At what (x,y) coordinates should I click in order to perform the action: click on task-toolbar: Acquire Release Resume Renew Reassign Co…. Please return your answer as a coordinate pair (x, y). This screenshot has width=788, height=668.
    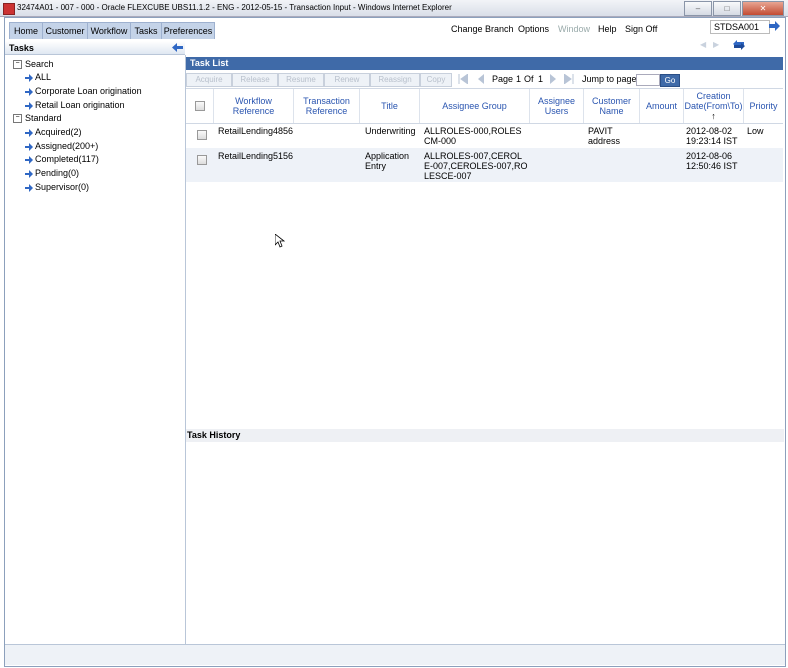
    Looking at the image, I should click on (484, 79).